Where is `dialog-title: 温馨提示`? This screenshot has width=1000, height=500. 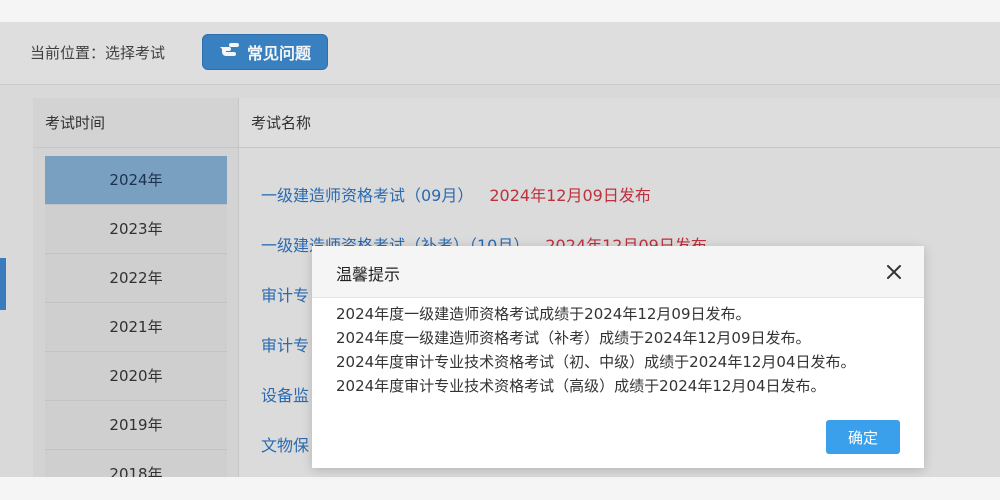
dialog-title: 温馨提示 is located at coordinates (368, 274).